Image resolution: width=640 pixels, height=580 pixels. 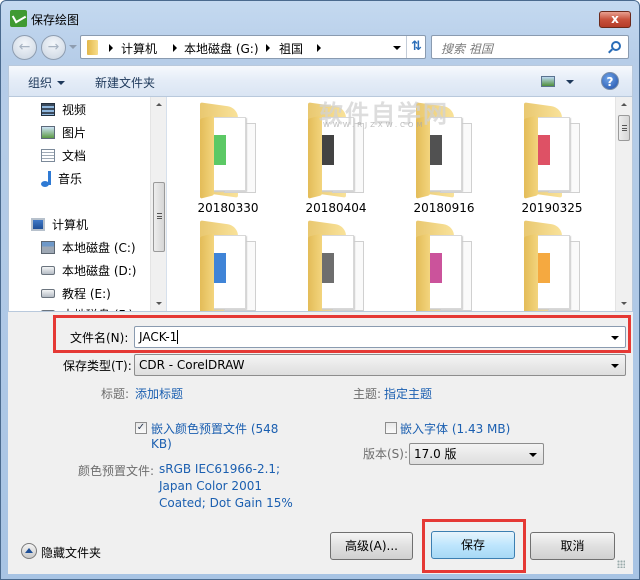 I want to click on embed-color-profile-checkbox: ✓, so click(x=141, y=428).